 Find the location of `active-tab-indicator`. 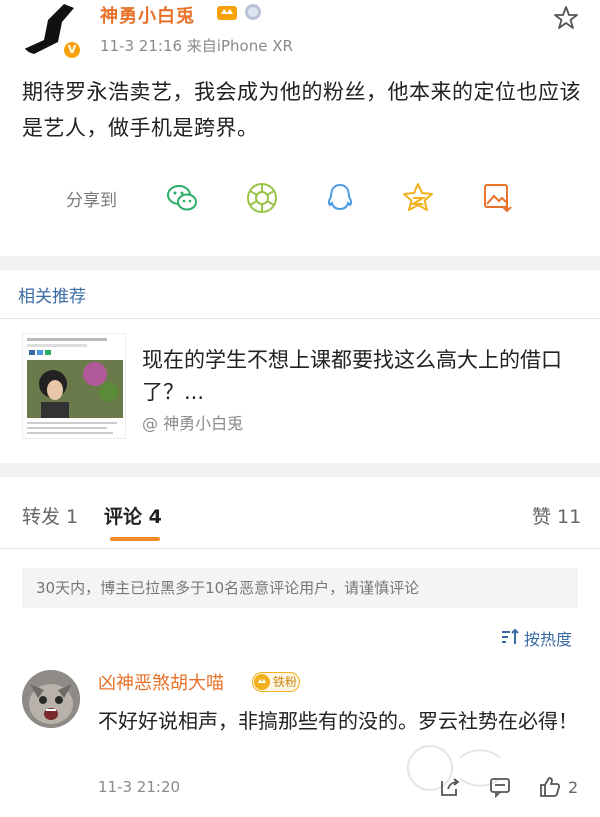

active-tab-indicator is located at coordinates (135, 539).